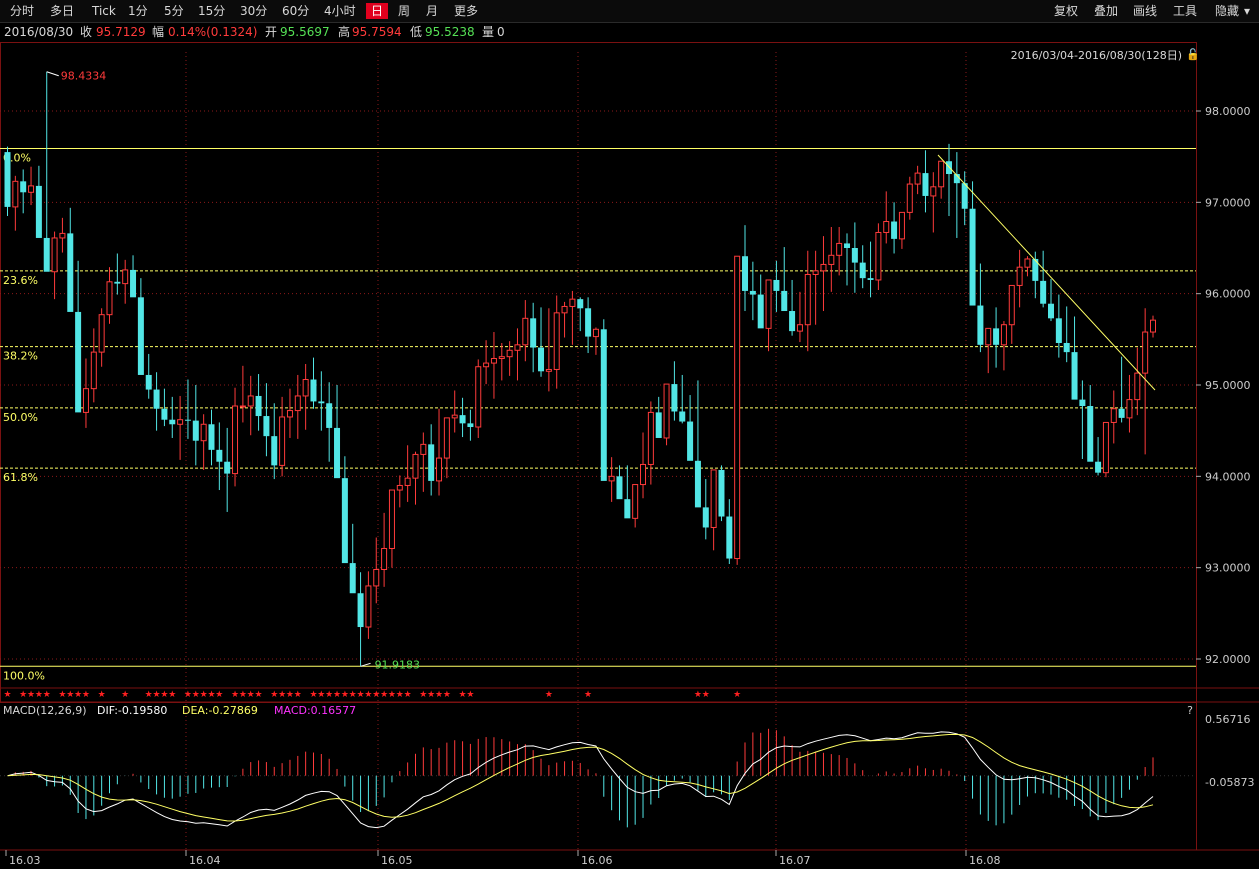  Describe the element at coordinates (20, 477) in the screenshot. I see `fib-label-4: 61.8%` at that location.